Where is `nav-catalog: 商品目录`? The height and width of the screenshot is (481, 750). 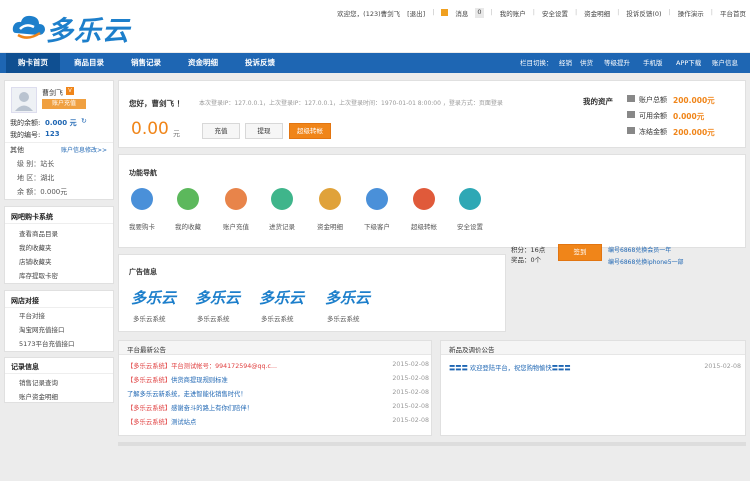
nav-catalog: 商品目录 is located at coordinates (89, 63).